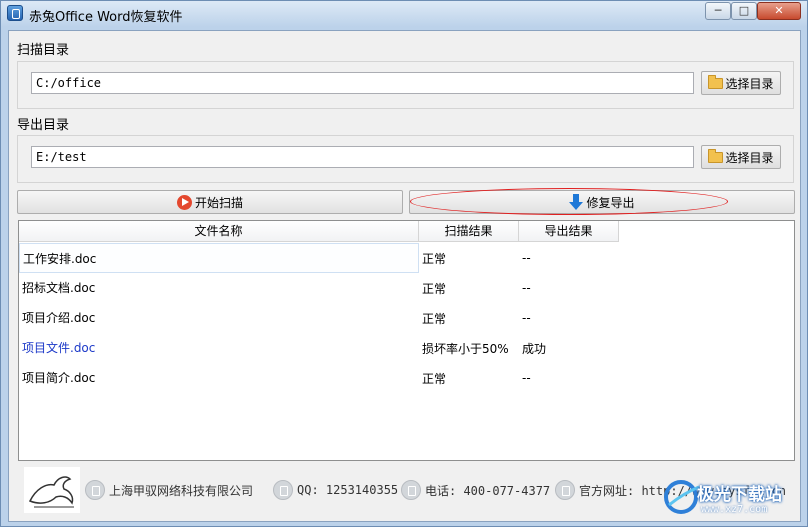  Describe the element at coordinates (319, 348) in the screenshot. I see `table-row: 项目文件.doc 损坏率小于50% 成功` at that location.